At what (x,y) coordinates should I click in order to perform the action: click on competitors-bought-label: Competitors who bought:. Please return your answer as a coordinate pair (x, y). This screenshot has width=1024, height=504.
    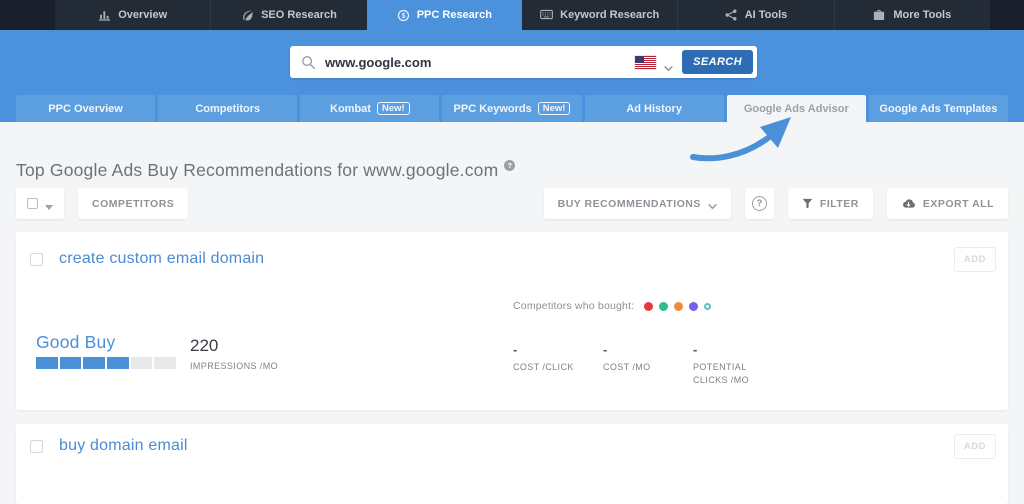
    Looking at the image, I should click on (574, 306).